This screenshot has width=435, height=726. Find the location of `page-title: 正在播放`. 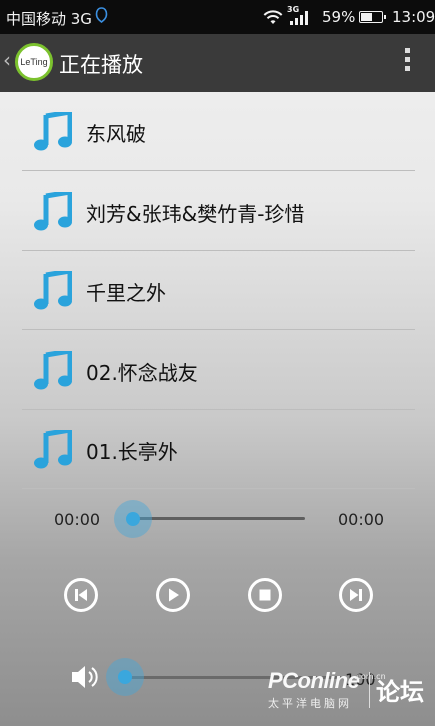

page-title: 正在播放 is located at coordinates (101, 65).